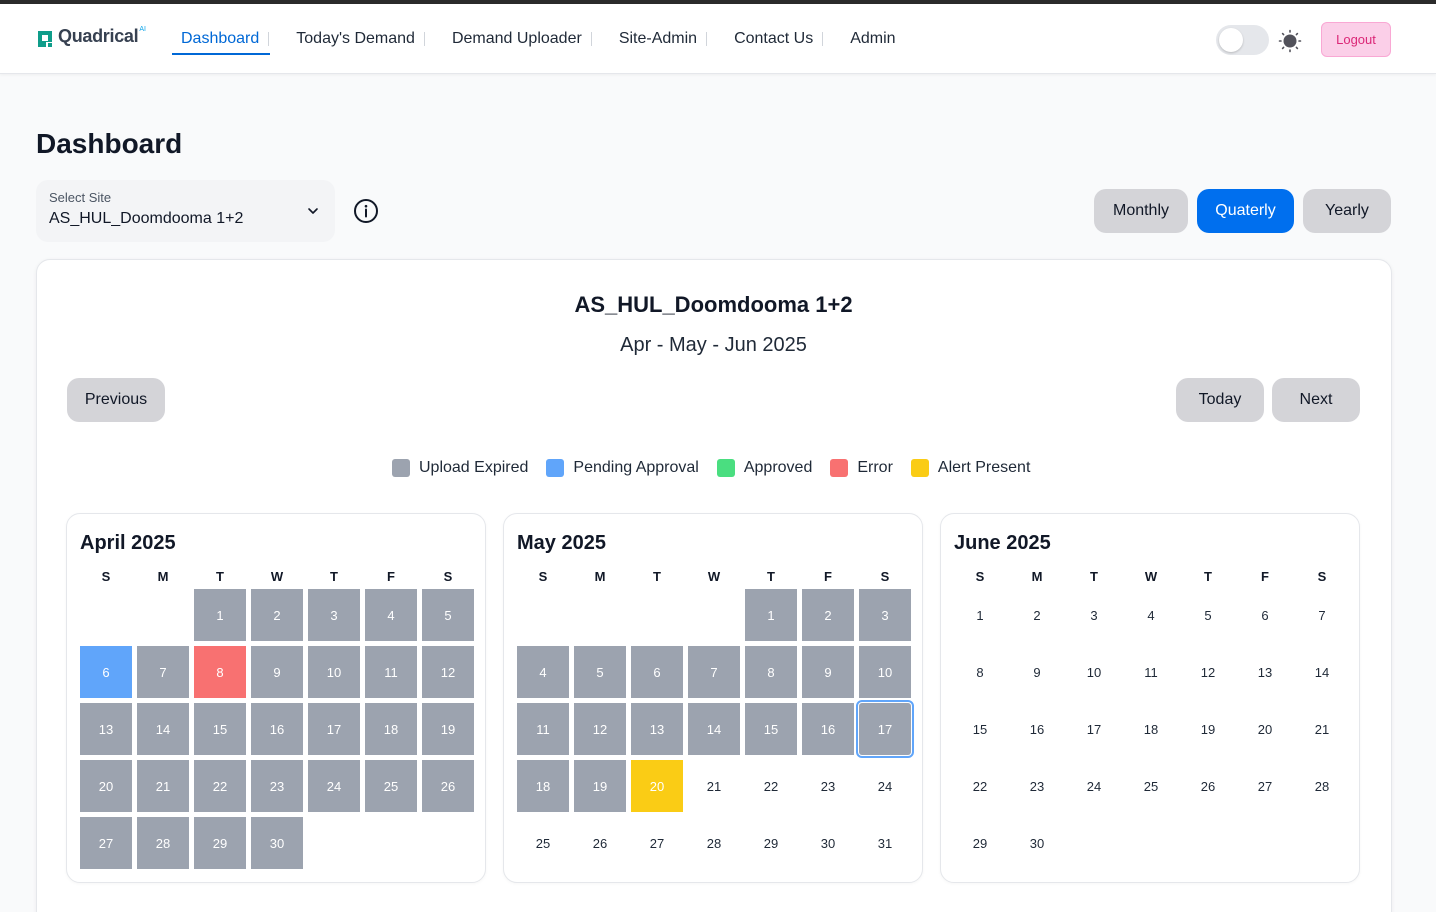 The image size is (1436, 912). What do you see at coordinates (1242, 40) in the screenshot?
I see `theme-toggle` at bounding box center [1242, 40].